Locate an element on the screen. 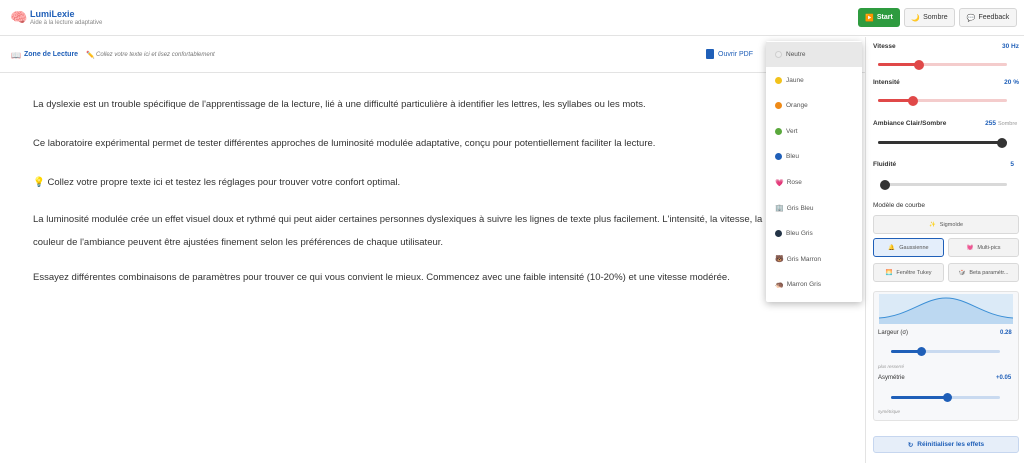 The image size is (1024, 463). curve-label: Multi-pics is located at coordinates (989, 247).